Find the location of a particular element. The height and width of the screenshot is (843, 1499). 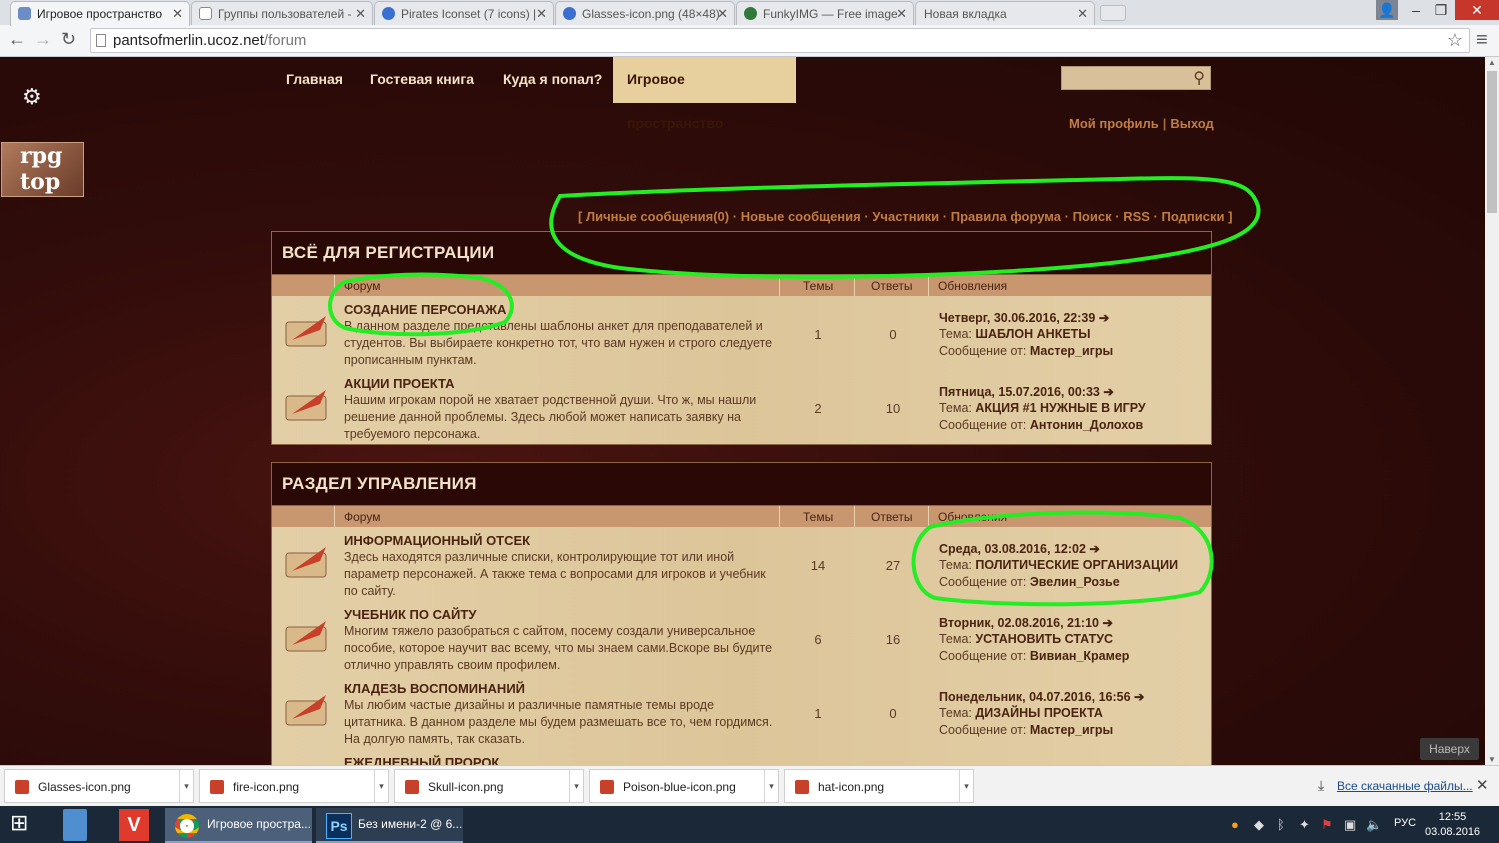

volume-icon: 🔈 is located at coordinates (1374, 825).